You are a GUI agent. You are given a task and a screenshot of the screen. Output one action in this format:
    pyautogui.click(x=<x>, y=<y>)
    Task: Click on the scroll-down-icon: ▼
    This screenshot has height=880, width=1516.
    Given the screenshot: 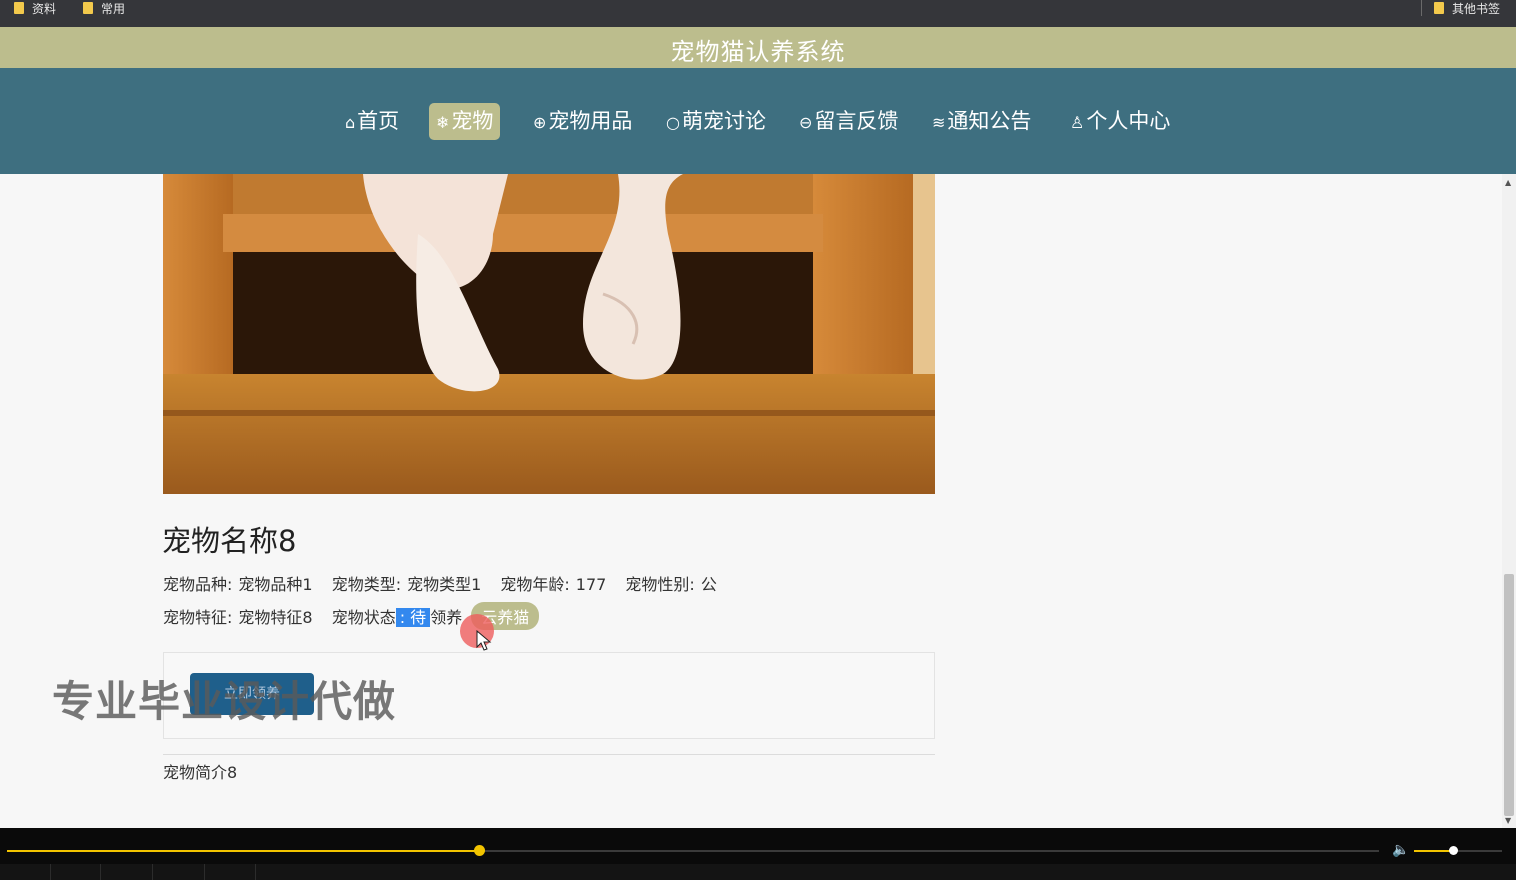 What is the action you would take?
    pyautogui.click(x=1508, y=820)
    